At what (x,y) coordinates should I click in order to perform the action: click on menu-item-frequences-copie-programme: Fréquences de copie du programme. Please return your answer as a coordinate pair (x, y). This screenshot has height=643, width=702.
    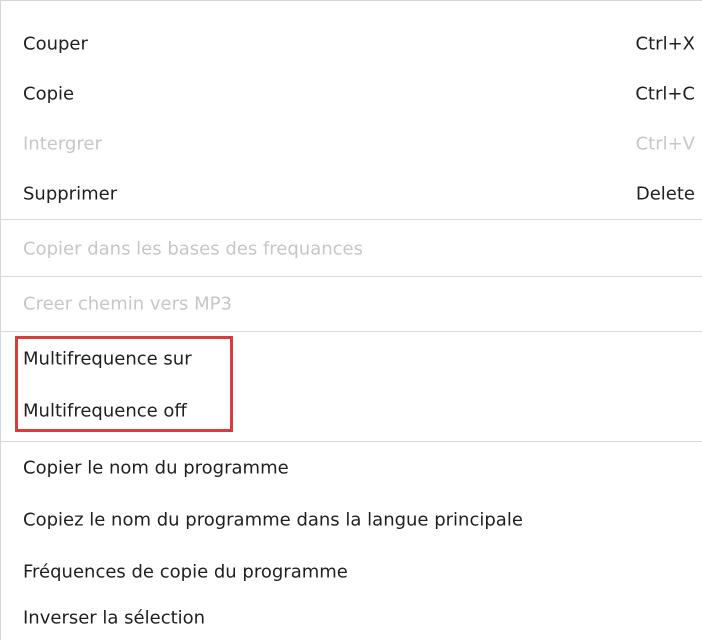
    Looking at the image, I should click on (351, 572).